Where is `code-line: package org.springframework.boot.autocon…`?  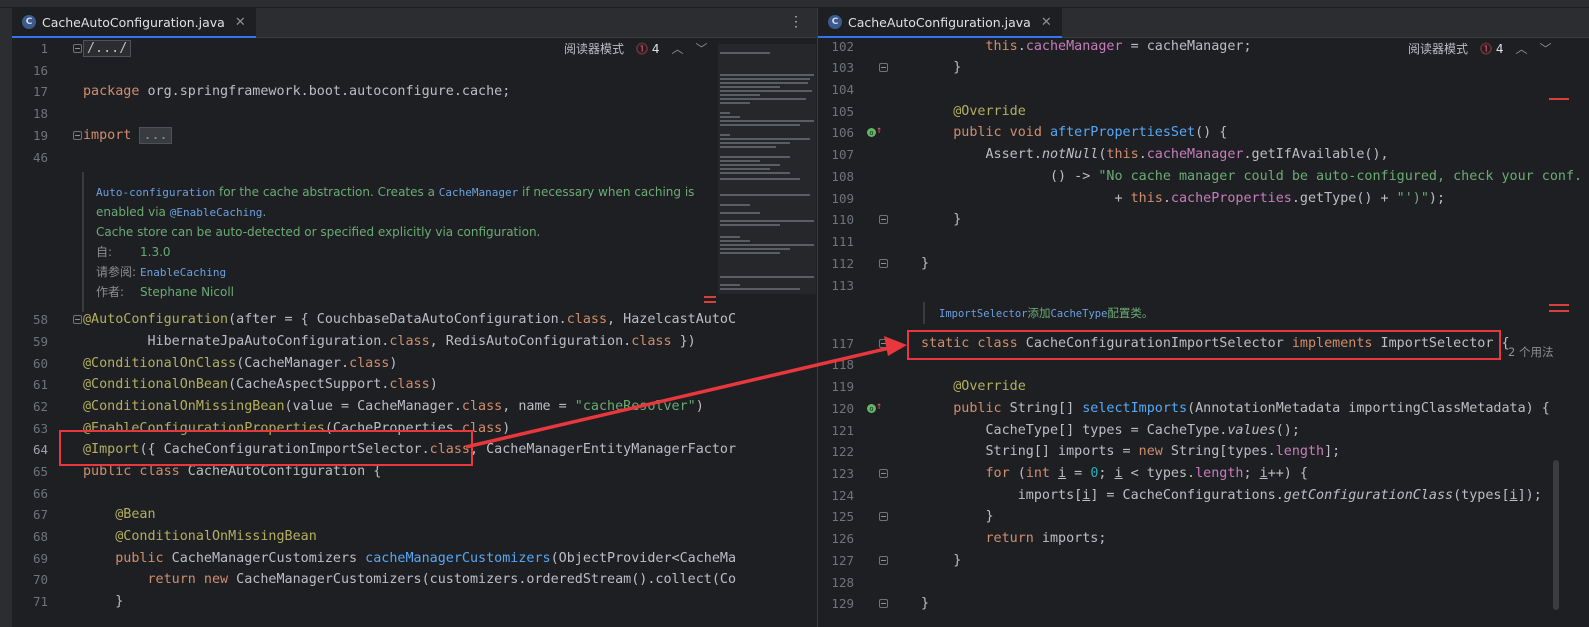 code-line: package org.springframework.boot.autocon… is located at coordinates (296, 92).